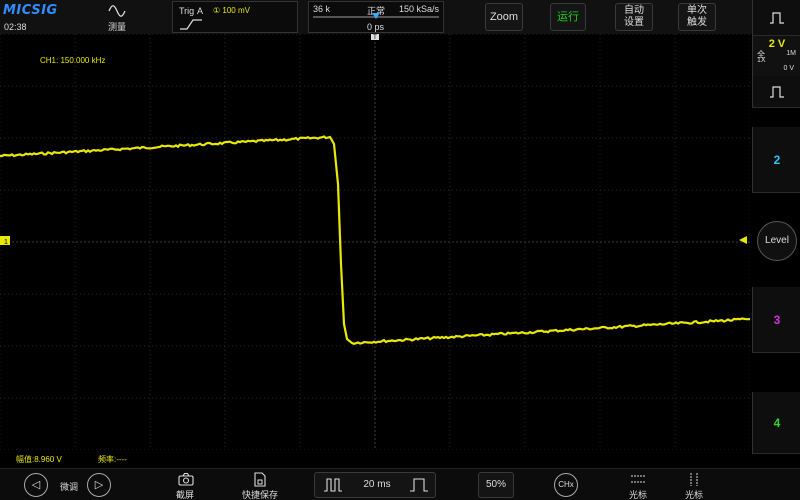 This screenshot has width=800, height=500. What do you see at coordinates (99, 485) in the screenshot?
I see `fine-tune-right-button: ▷` at bounding box center [99, 485].